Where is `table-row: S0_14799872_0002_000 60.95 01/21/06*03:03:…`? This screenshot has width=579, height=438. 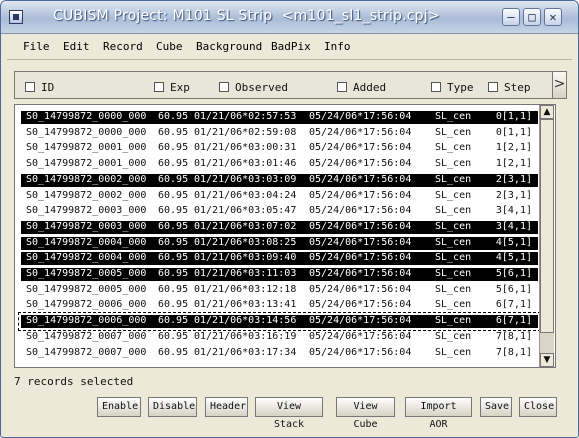 table-row: S0_14799872_0002_000 60.95 01/21/06*03:03:… is located at coordinates (279, 180).